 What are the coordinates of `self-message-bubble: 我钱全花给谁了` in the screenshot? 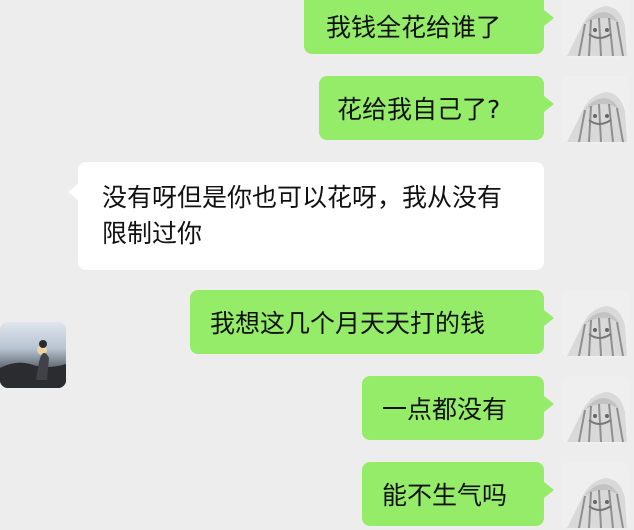 It's located at (429, 27).